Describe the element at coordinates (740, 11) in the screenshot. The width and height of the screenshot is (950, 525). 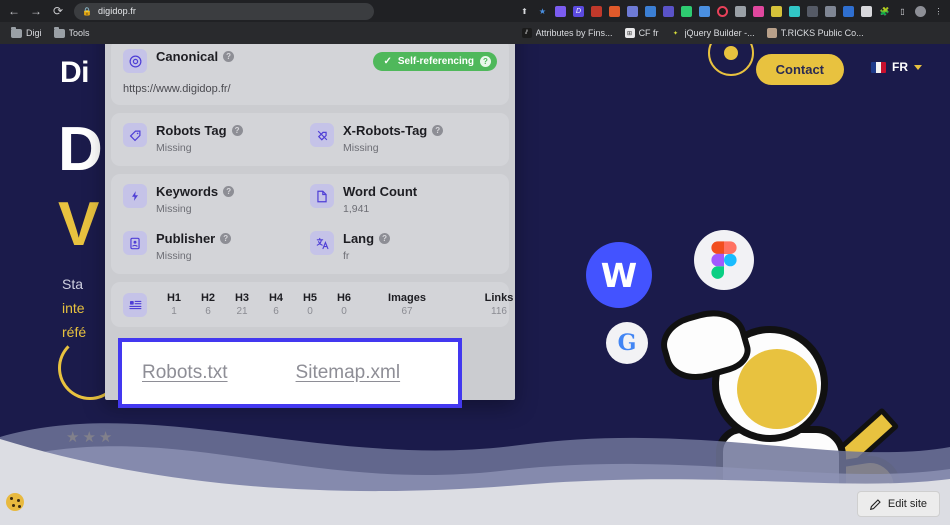
I see `extension-gray-gear-icon` at that location.